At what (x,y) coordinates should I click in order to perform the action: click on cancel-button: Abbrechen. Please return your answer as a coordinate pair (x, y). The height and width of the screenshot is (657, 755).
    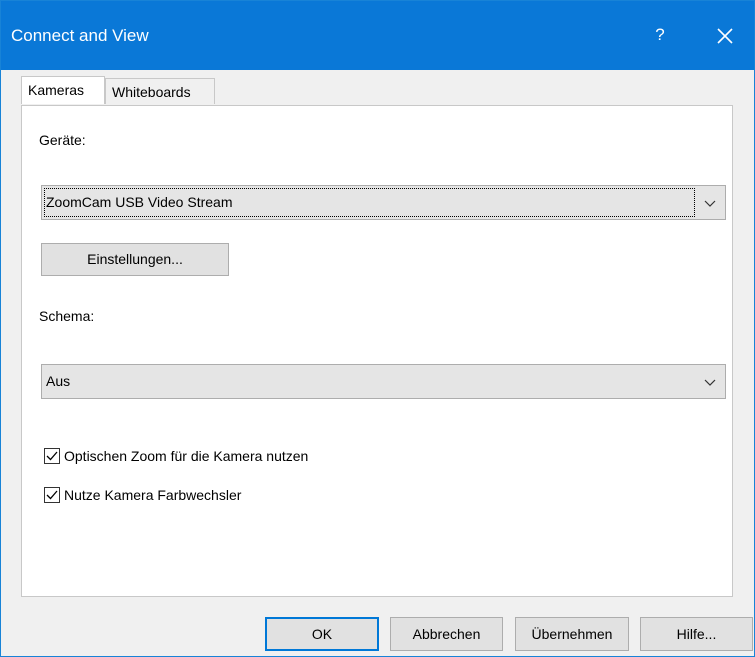
    Looking at the image, I should click on (446, 634).